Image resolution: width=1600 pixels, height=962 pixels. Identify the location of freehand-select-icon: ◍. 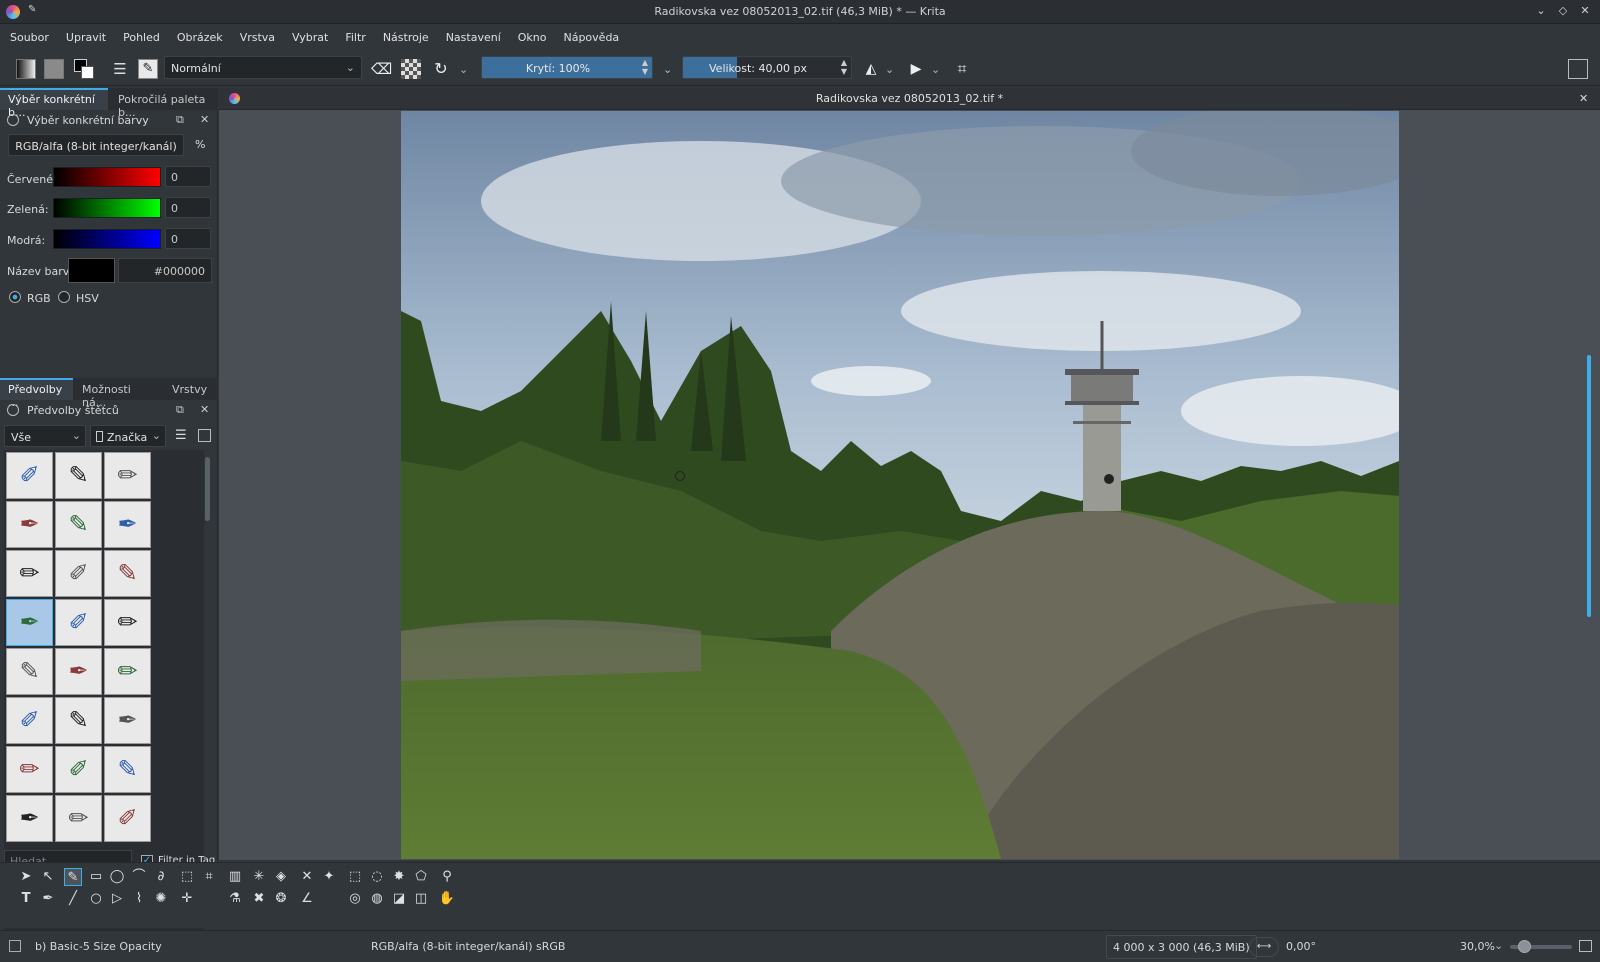
(377, 899).